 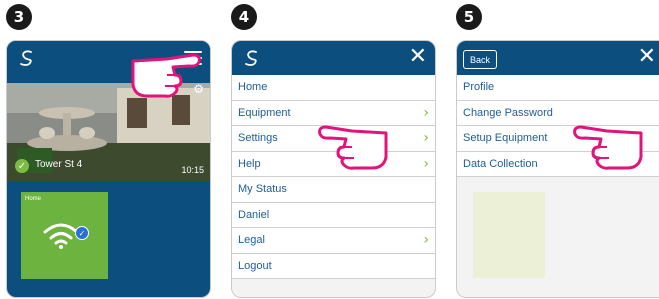 I want to click on menu-item-label: Settings, so click(x=258, y=138).